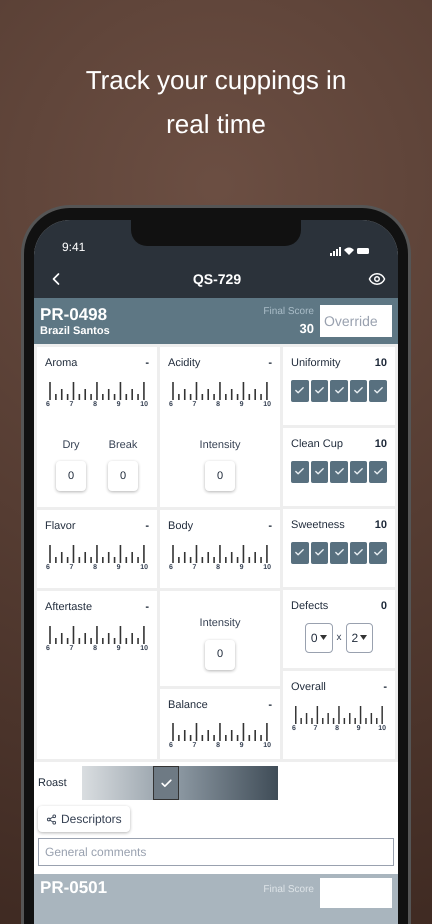 The image size is (432, 924). I want to click on roast-label: Roast, so click(53, 783).